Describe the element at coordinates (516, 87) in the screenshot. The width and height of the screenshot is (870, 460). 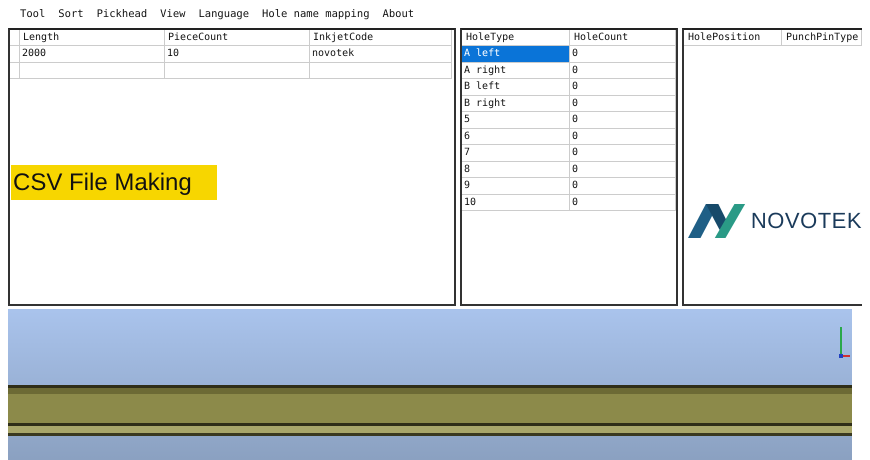
I see `table-cell: B left` at that location.